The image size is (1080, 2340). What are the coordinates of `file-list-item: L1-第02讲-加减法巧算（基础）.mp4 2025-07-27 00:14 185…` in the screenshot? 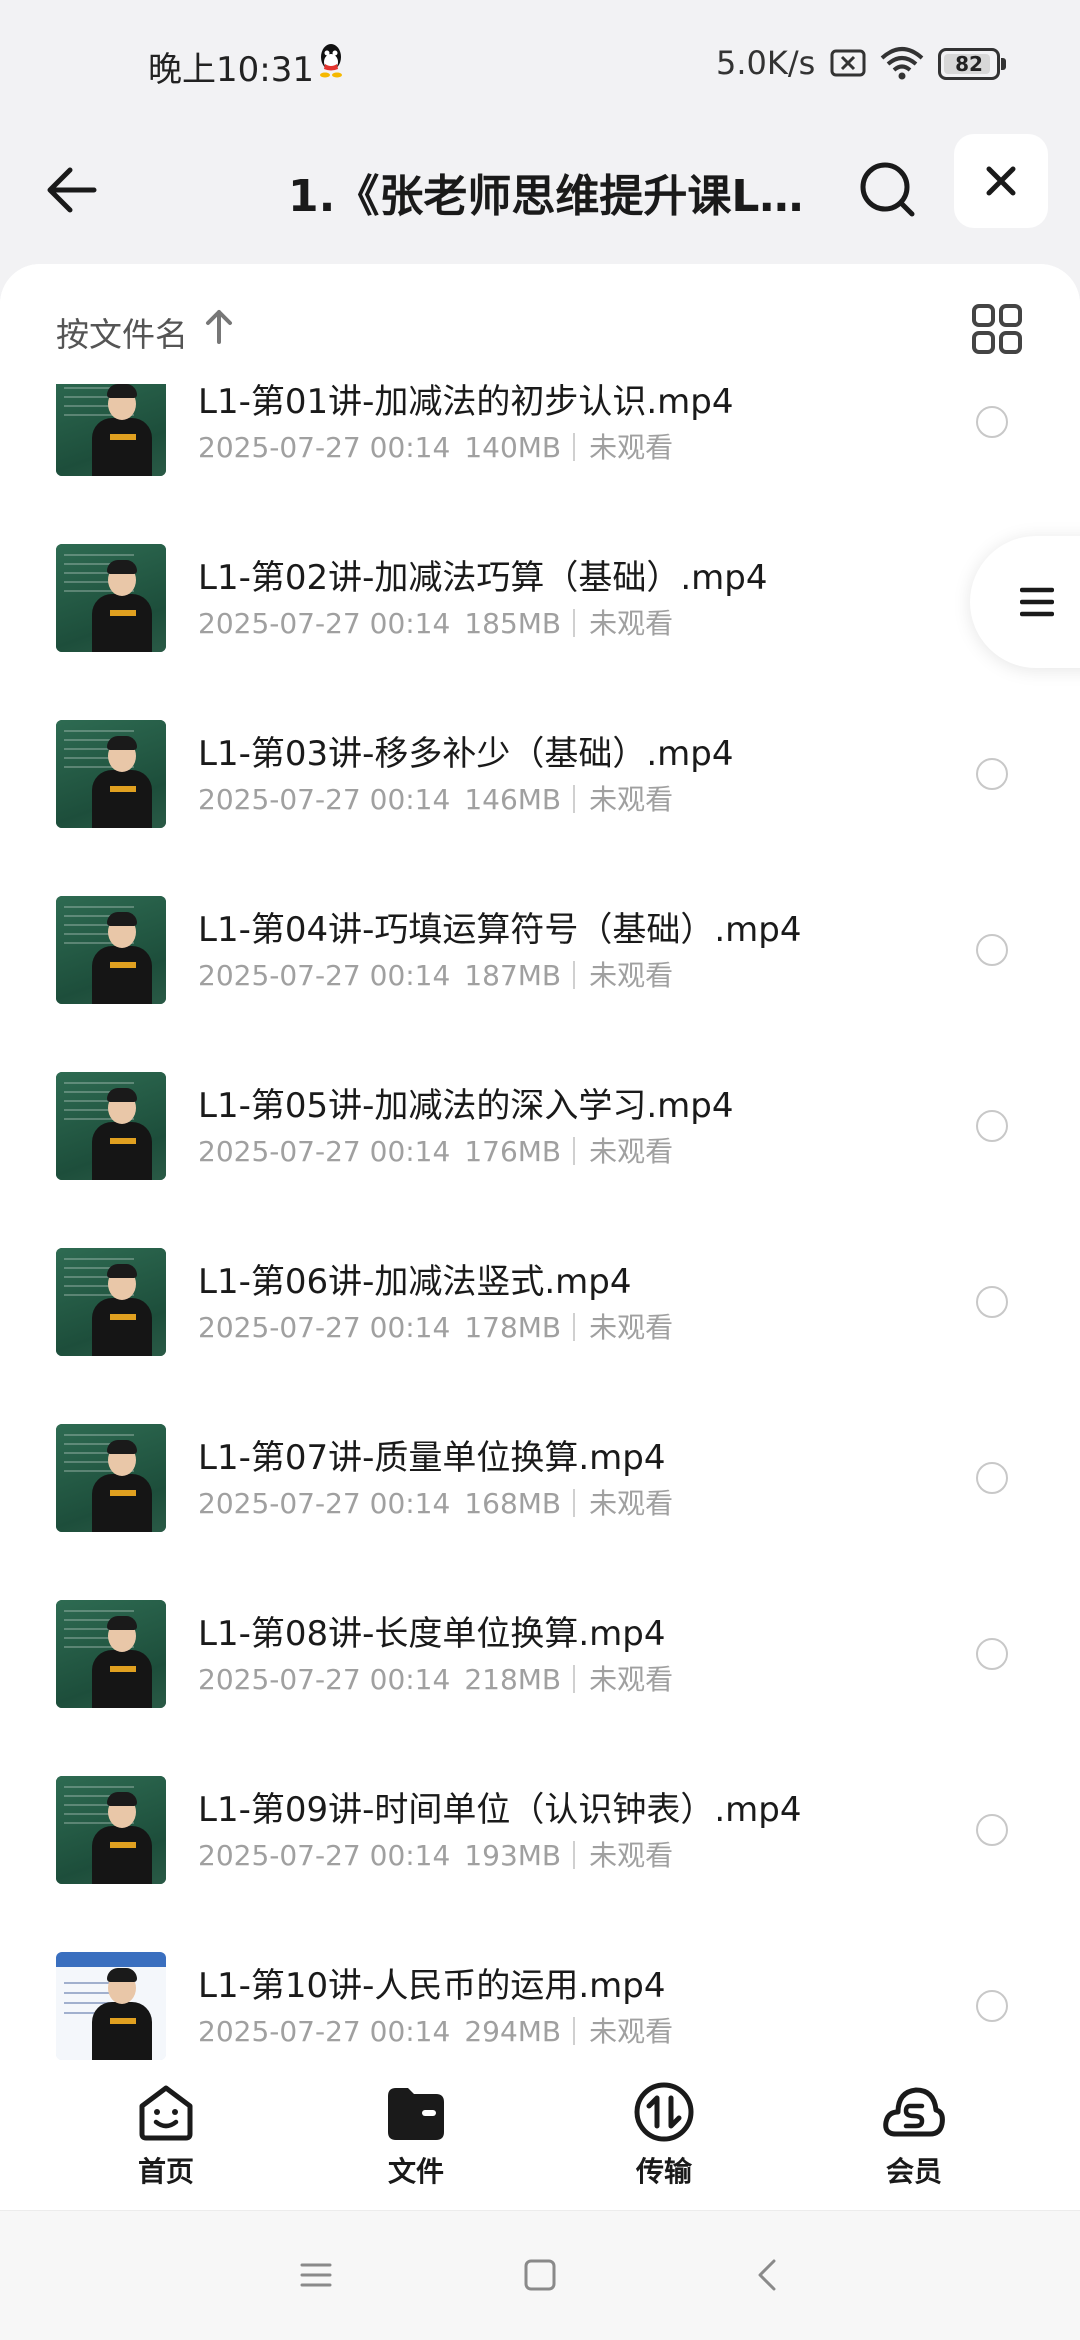 It's located at (540, 632).